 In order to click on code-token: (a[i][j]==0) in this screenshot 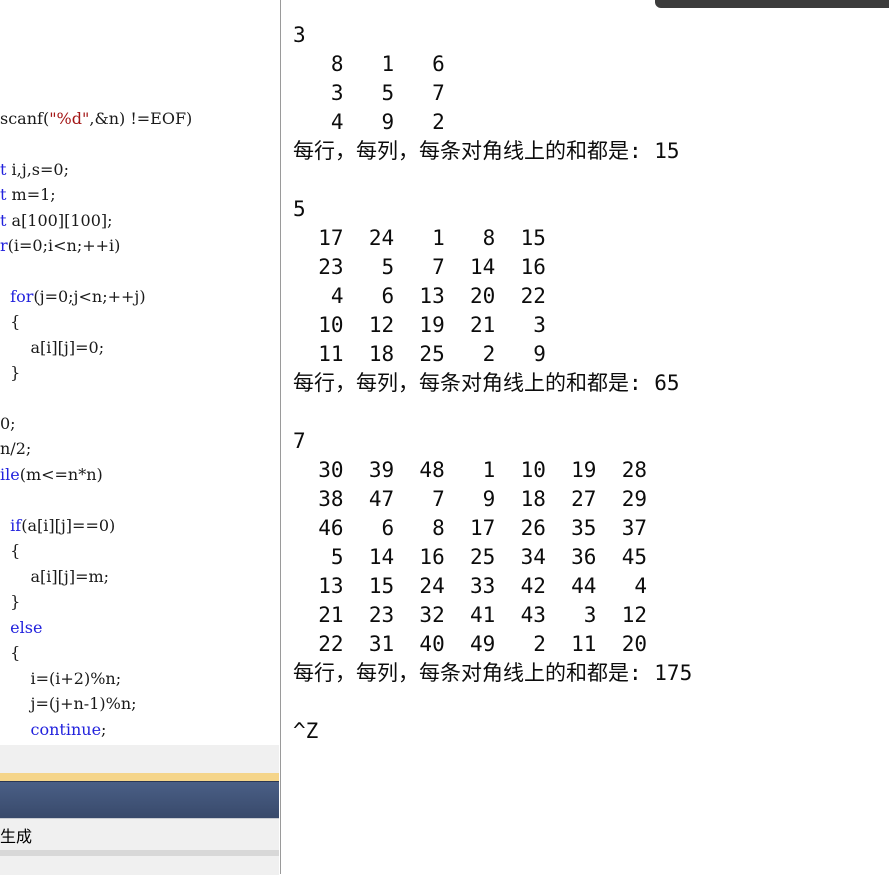, I will do `click(68, 525)`.